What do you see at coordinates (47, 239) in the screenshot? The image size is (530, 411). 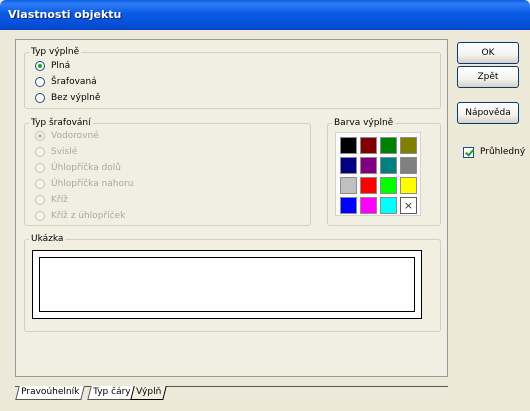 I see `preview-legend: Ukázka` at bounding box center [47, 239].